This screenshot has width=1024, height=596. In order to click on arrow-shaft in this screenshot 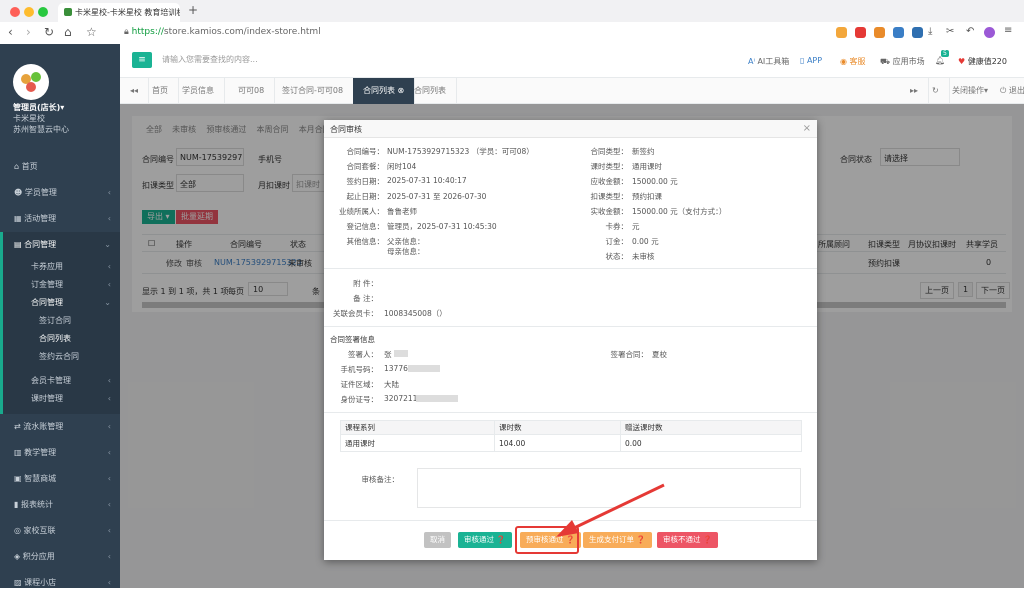, I will do `click(619, 506)`.